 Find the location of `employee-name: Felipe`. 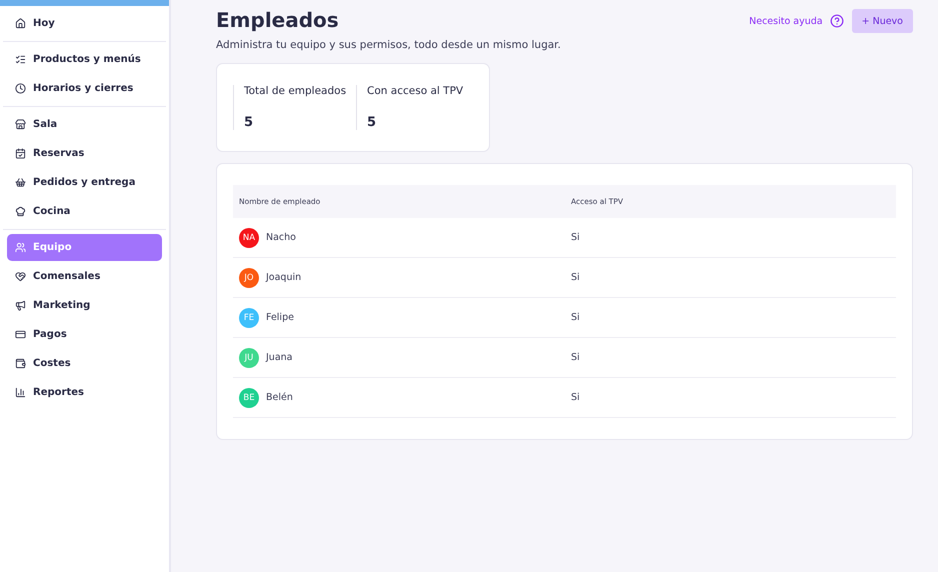

employee-name: Felipe is located at coordinates (280, 317).